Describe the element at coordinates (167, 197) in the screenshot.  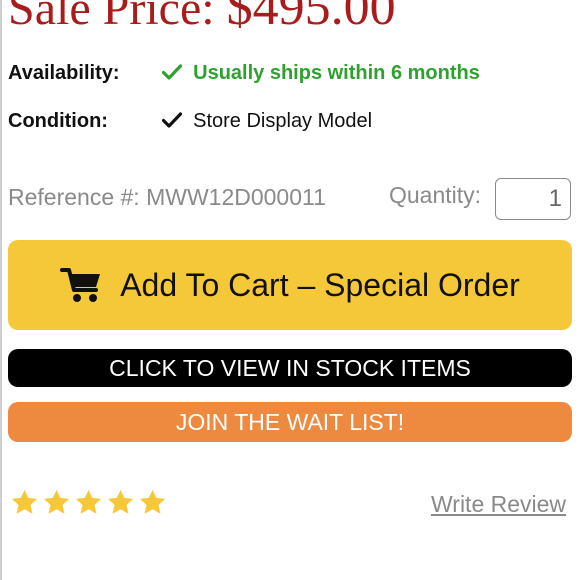
I see `reference-number: Reference #: MWW12D000011` at that location.